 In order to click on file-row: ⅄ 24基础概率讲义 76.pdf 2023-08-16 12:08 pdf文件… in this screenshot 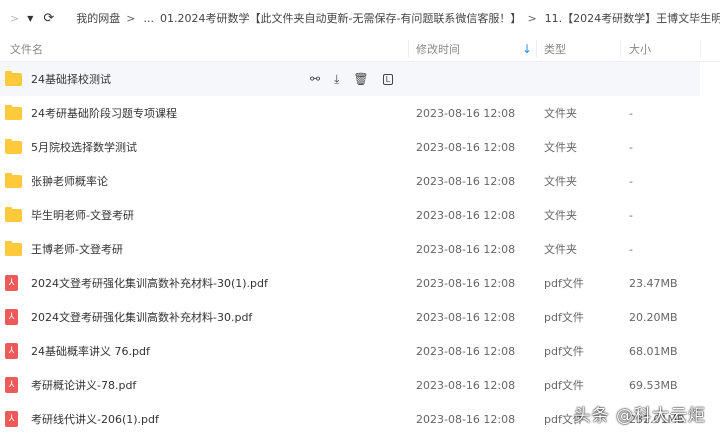, I will do `click(360, 351)`.